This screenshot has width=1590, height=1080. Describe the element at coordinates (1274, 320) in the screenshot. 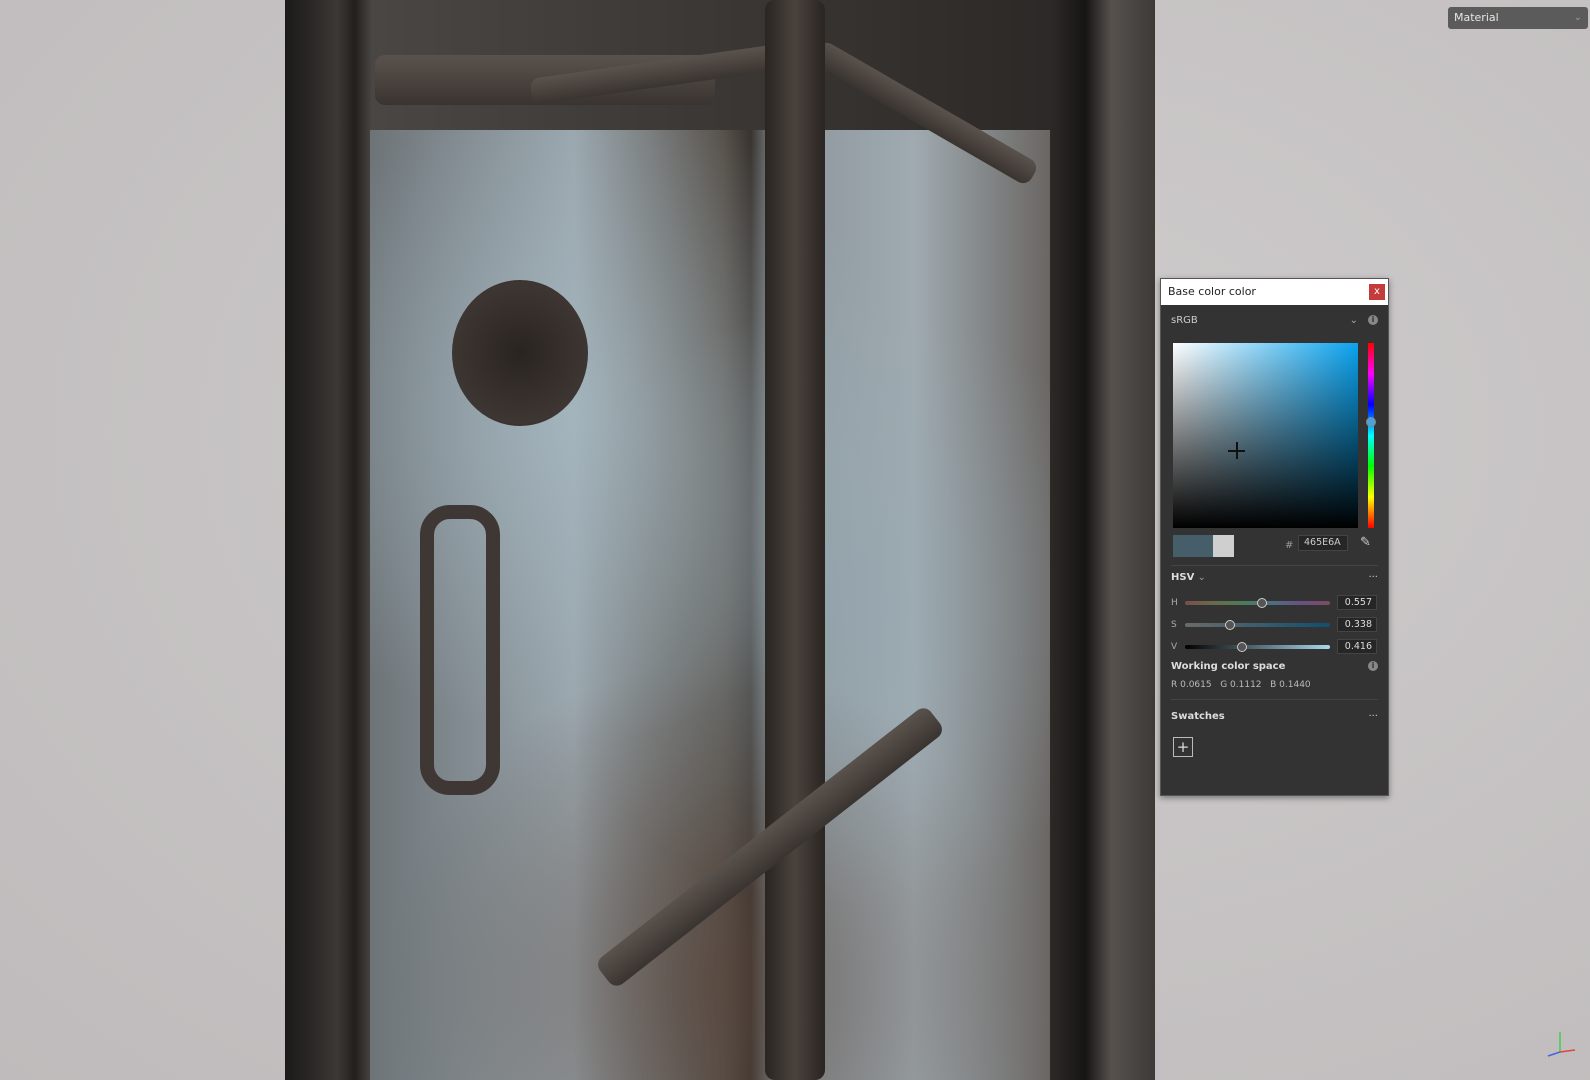

I see `color-space-select: sRGB ⌄ i` at that location.